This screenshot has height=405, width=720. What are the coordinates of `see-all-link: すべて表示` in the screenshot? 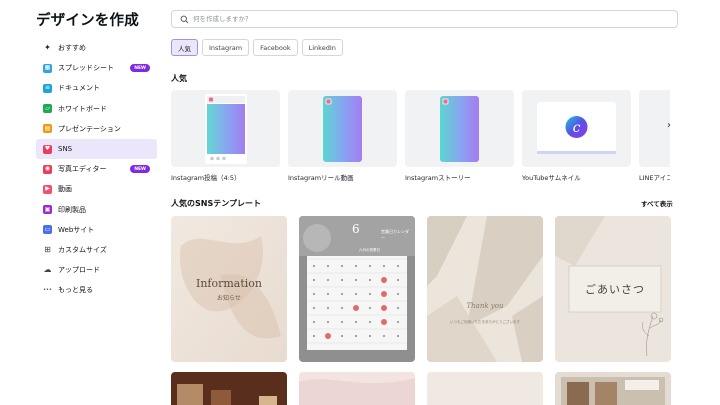 It's located at (657, 203).